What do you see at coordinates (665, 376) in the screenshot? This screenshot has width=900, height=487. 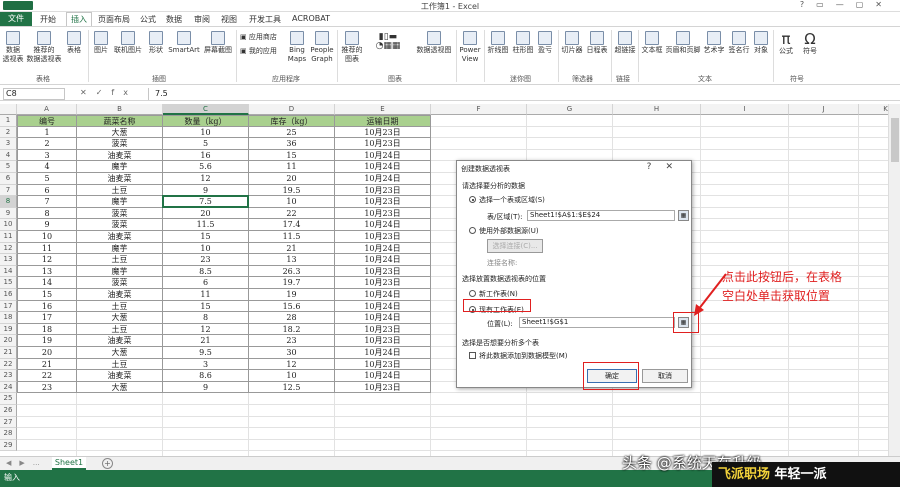 I see `cancel-button: 取消` at bounding box center [665, 376].